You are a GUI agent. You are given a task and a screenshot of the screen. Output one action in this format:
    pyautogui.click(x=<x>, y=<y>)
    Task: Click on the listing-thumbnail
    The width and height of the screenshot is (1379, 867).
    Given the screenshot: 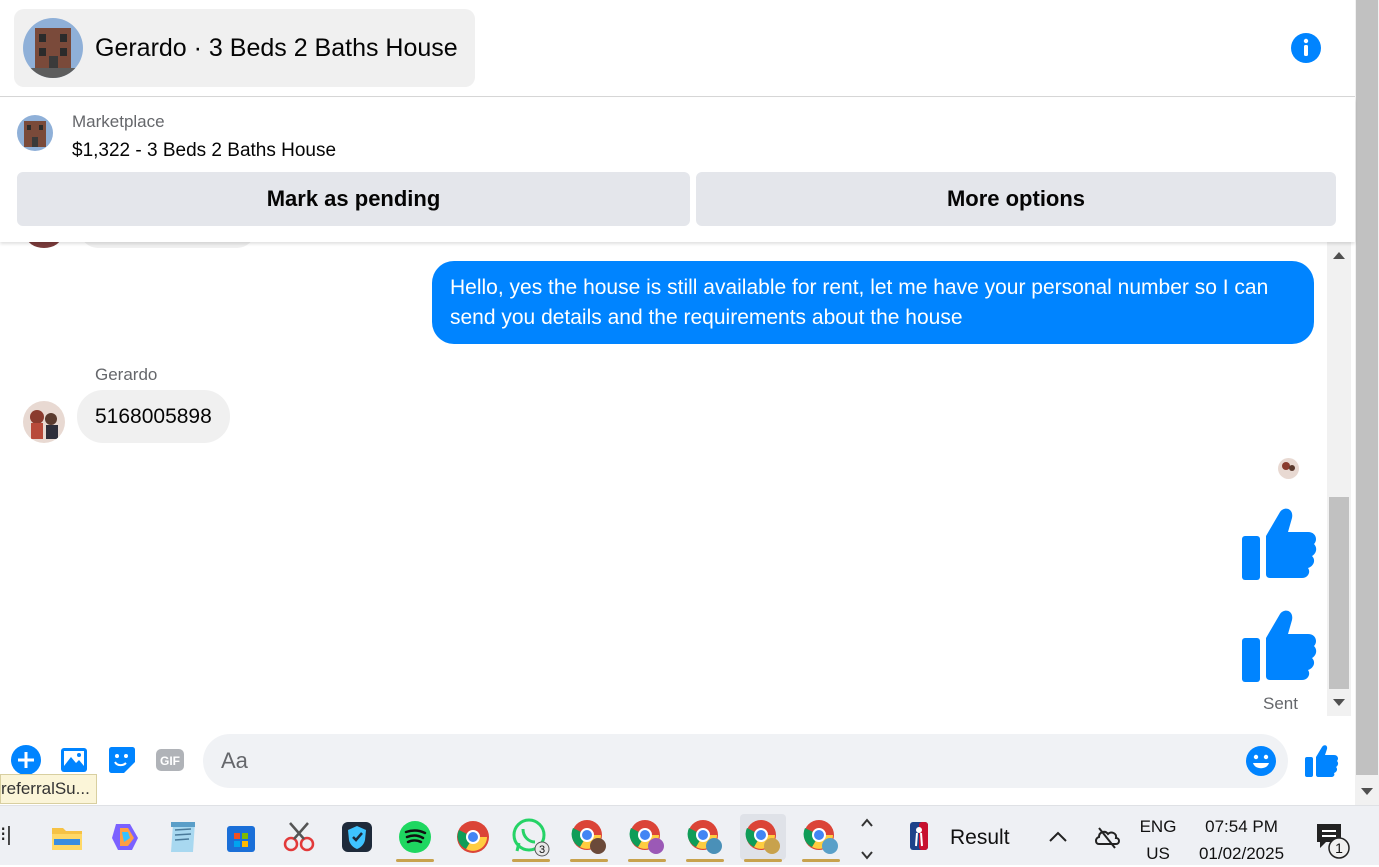 What is the action you would take?
    pyautogui.click(x=35, y=133)
    